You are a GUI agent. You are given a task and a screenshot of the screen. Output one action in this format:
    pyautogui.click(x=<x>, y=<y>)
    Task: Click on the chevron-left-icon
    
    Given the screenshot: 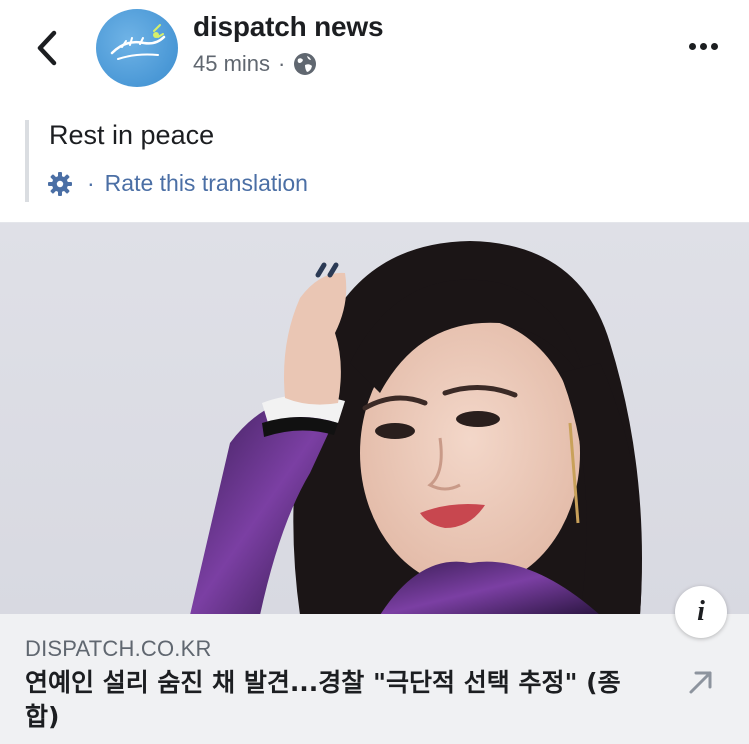 What is the action you would take?
    pyautogui.click(x=47, y=48)
    